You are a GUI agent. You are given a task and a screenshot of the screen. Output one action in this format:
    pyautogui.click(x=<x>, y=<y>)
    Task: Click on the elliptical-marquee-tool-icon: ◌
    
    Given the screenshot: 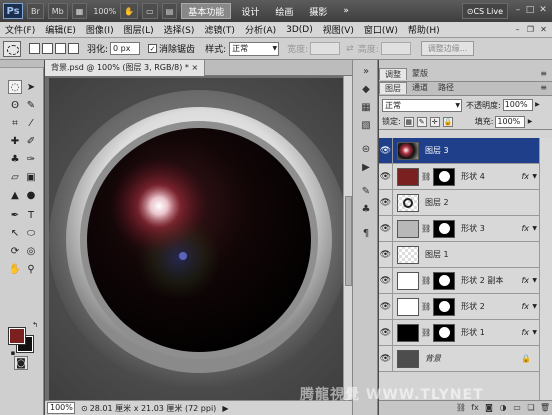 What is the action you would take?
    pyautogui.click(x=15, y=87)
    